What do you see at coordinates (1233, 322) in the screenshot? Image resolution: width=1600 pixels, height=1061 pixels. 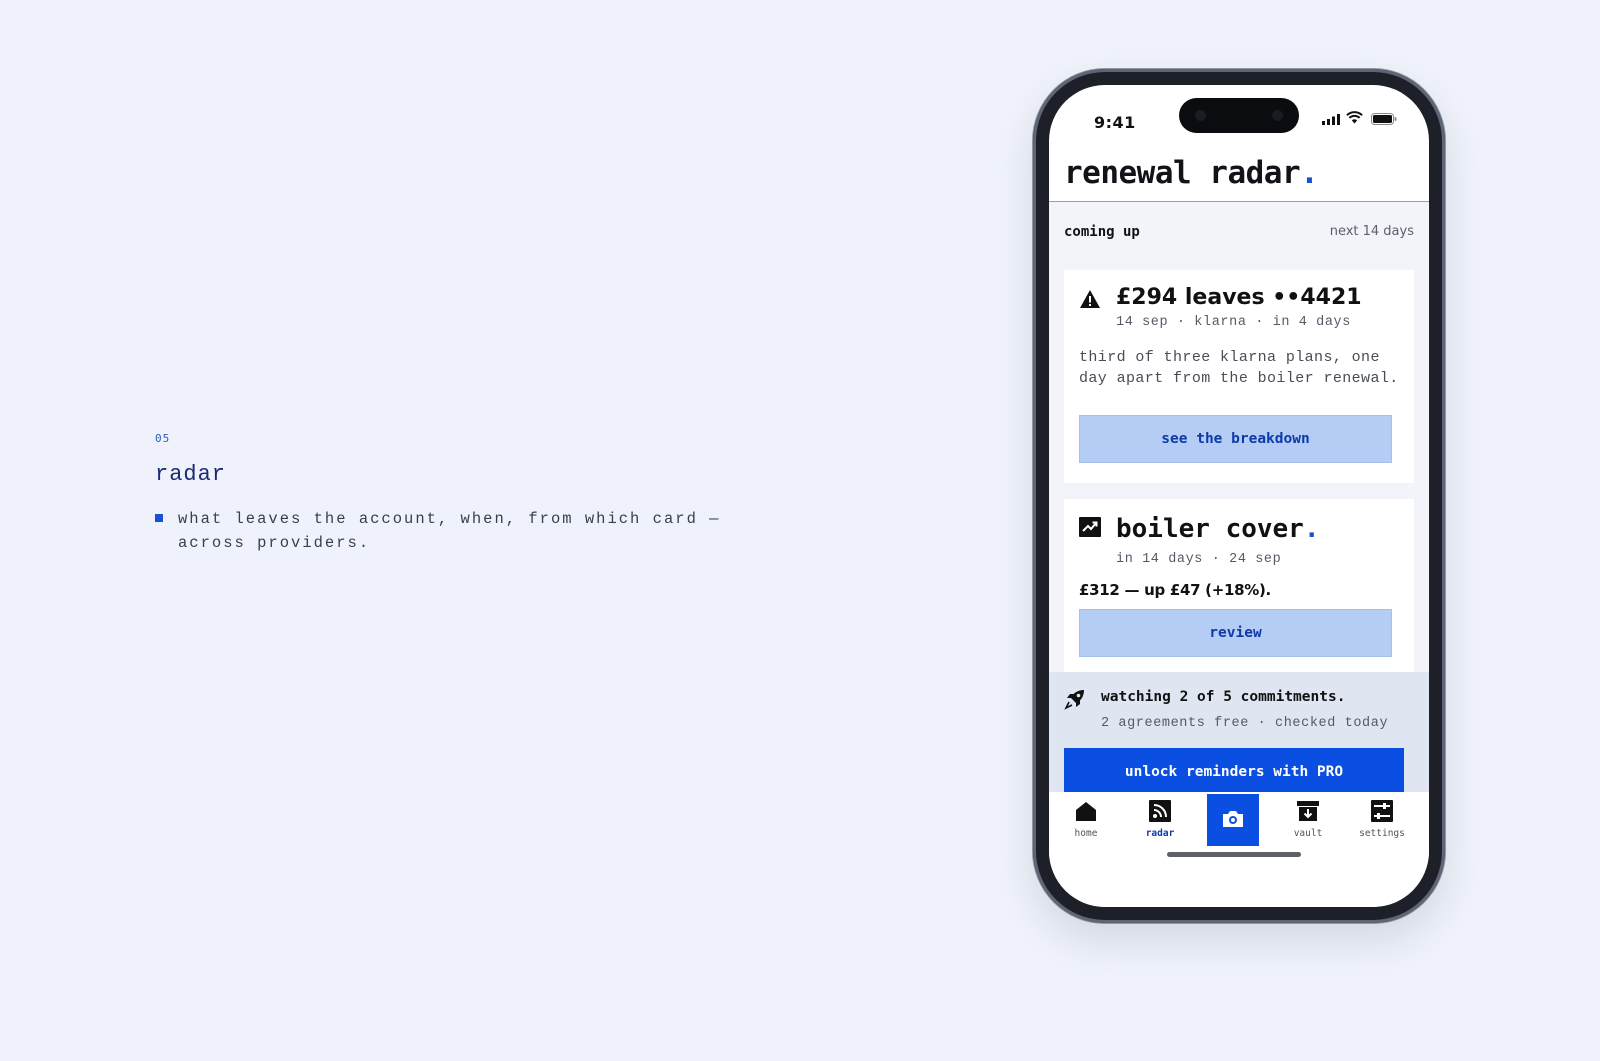 I see `card-meta: 14 sep · klarna · in 4 days` at bounding box center [1233, 322].